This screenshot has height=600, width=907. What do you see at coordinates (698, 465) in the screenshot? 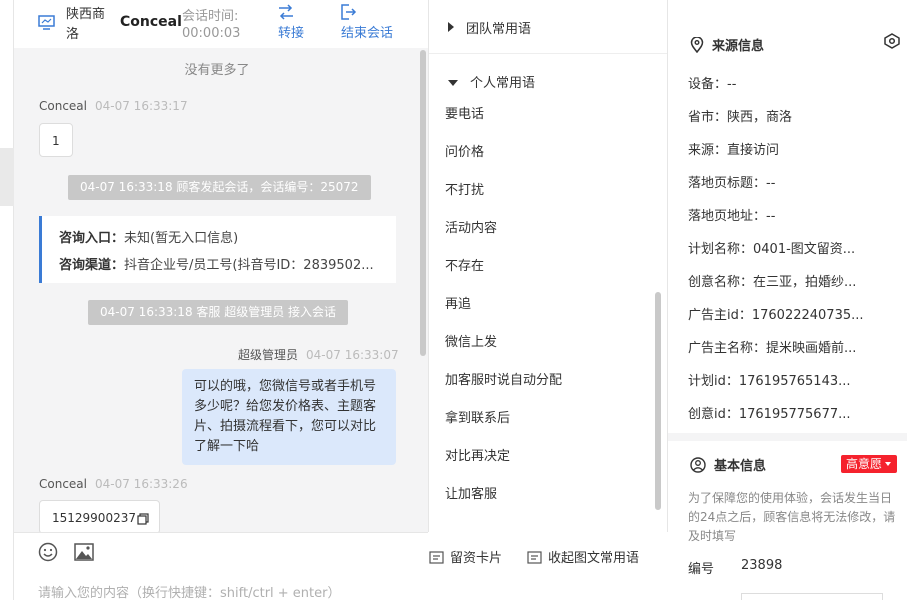
I see `user-circle-icon` at bounding box center [698, 465].